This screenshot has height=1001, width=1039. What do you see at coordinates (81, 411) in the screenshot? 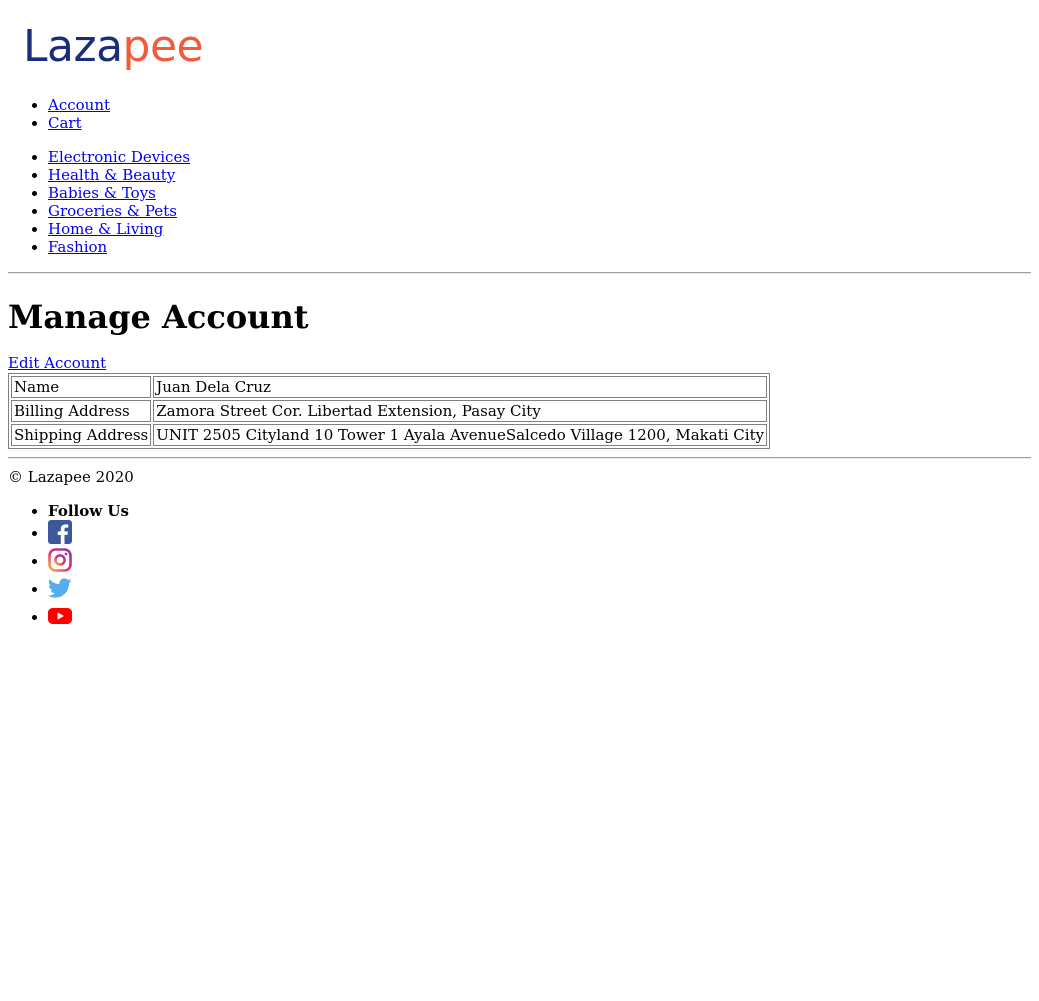
I see `row-label-billing-address: Billing Address` at bounding box center [81, 411].